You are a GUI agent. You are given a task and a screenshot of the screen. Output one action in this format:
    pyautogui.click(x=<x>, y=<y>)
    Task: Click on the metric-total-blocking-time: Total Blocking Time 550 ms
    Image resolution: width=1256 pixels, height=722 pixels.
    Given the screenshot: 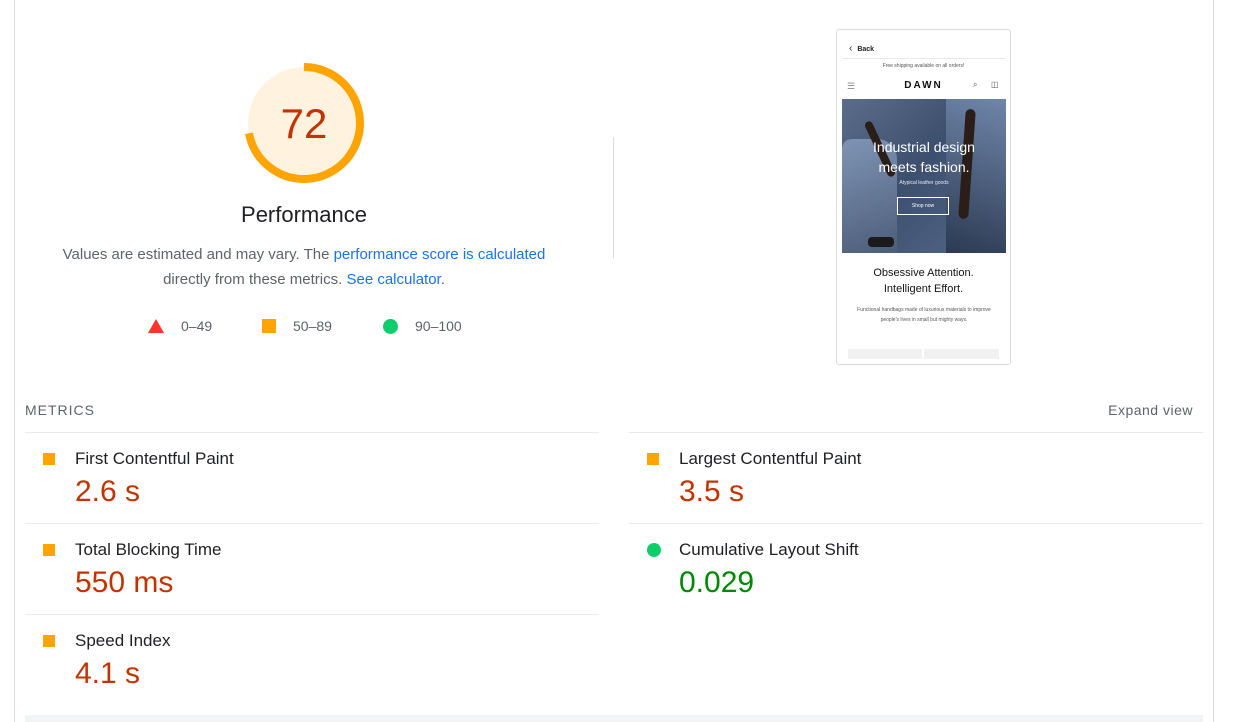 What is the action you would take?
    pyautogui.click(x=295, y=569)
    